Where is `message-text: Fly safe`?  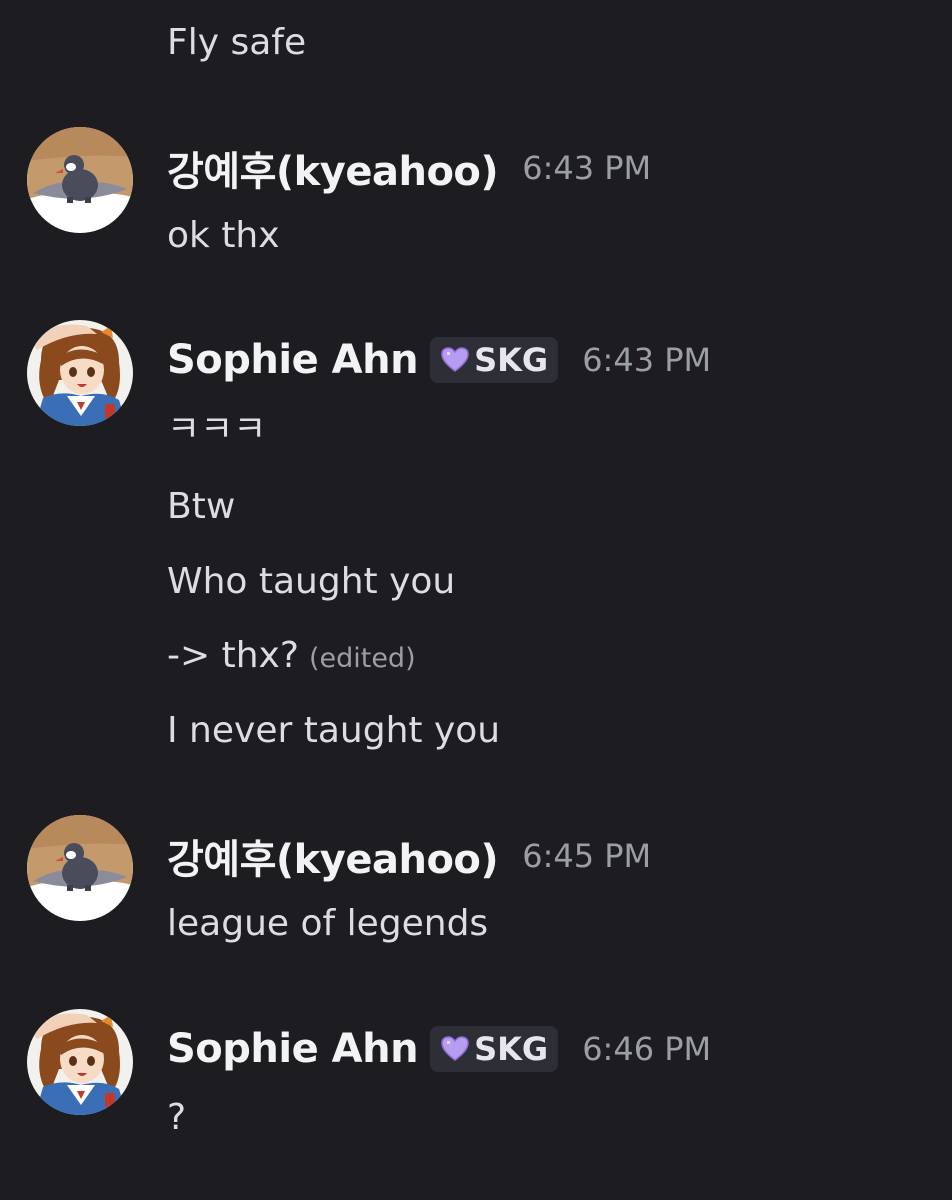
message-text: Fly safe is located at coordinates (237, 42).